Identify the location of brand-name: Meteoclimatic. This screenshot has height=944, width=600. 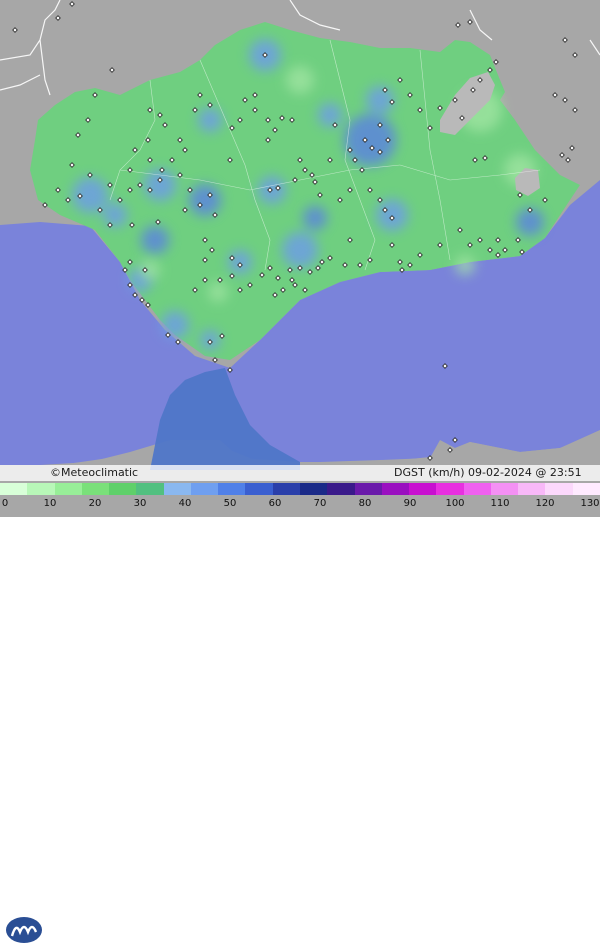
(100, 472).